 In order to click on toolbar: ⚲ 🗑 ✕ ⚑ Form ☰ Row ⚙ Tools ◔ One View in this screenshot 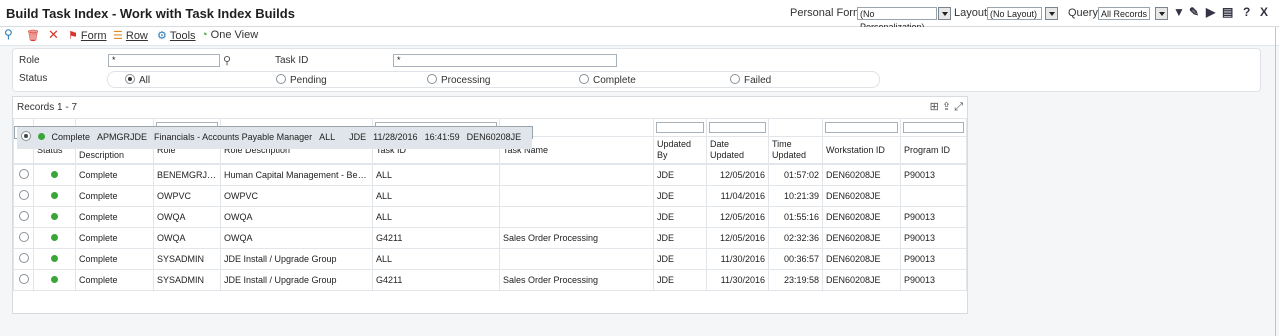, I will do `click(639, 36)`.